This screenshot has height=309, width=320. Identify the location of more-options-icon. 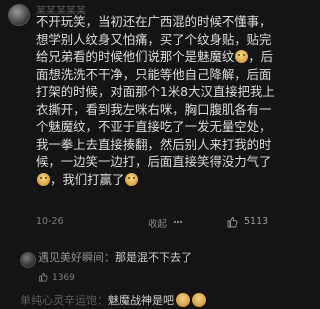
(178, 222).